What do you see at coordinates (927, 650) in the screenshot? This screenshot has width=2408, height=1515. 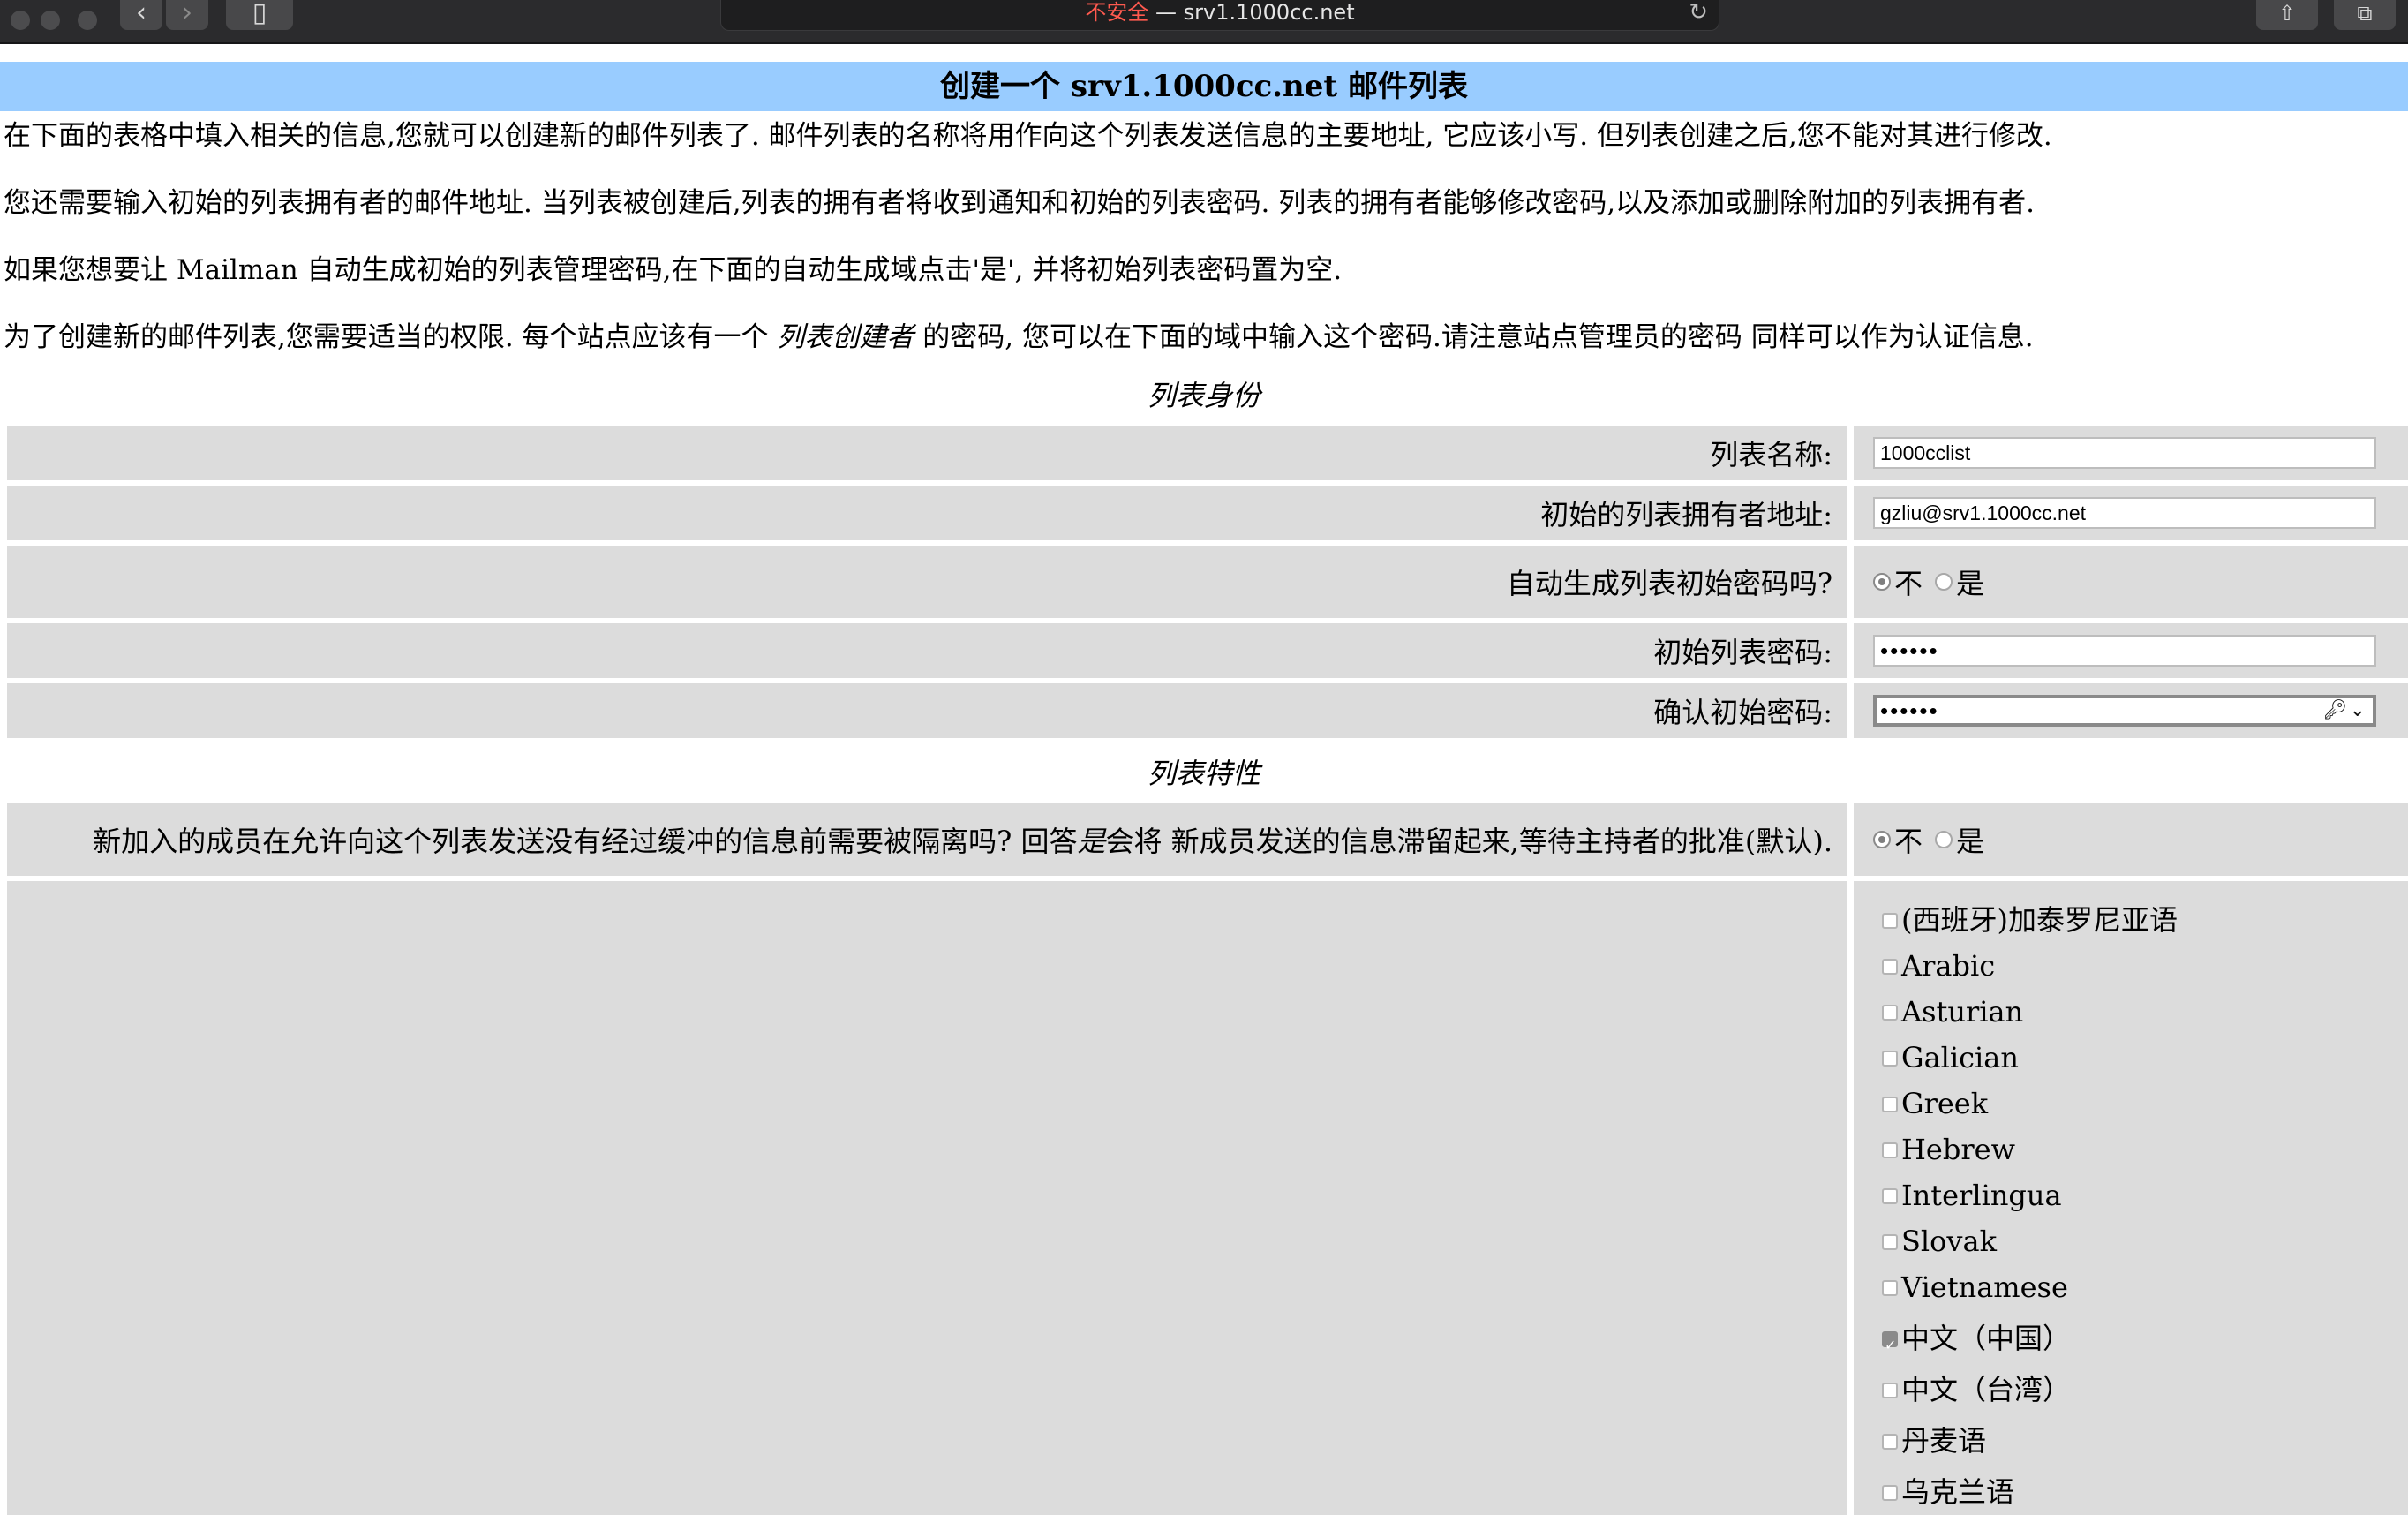 I see `password-label: 初始列表密码:` at bounding box center [927, 650].